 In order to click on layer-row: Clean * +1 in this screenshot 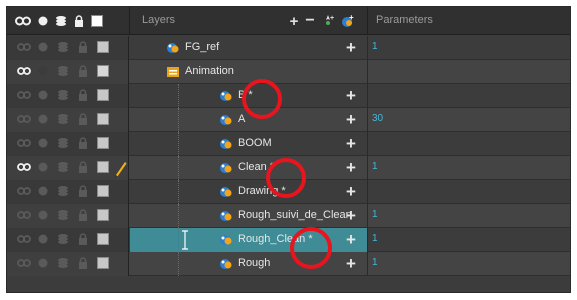, I will do `click(288, 168)`.